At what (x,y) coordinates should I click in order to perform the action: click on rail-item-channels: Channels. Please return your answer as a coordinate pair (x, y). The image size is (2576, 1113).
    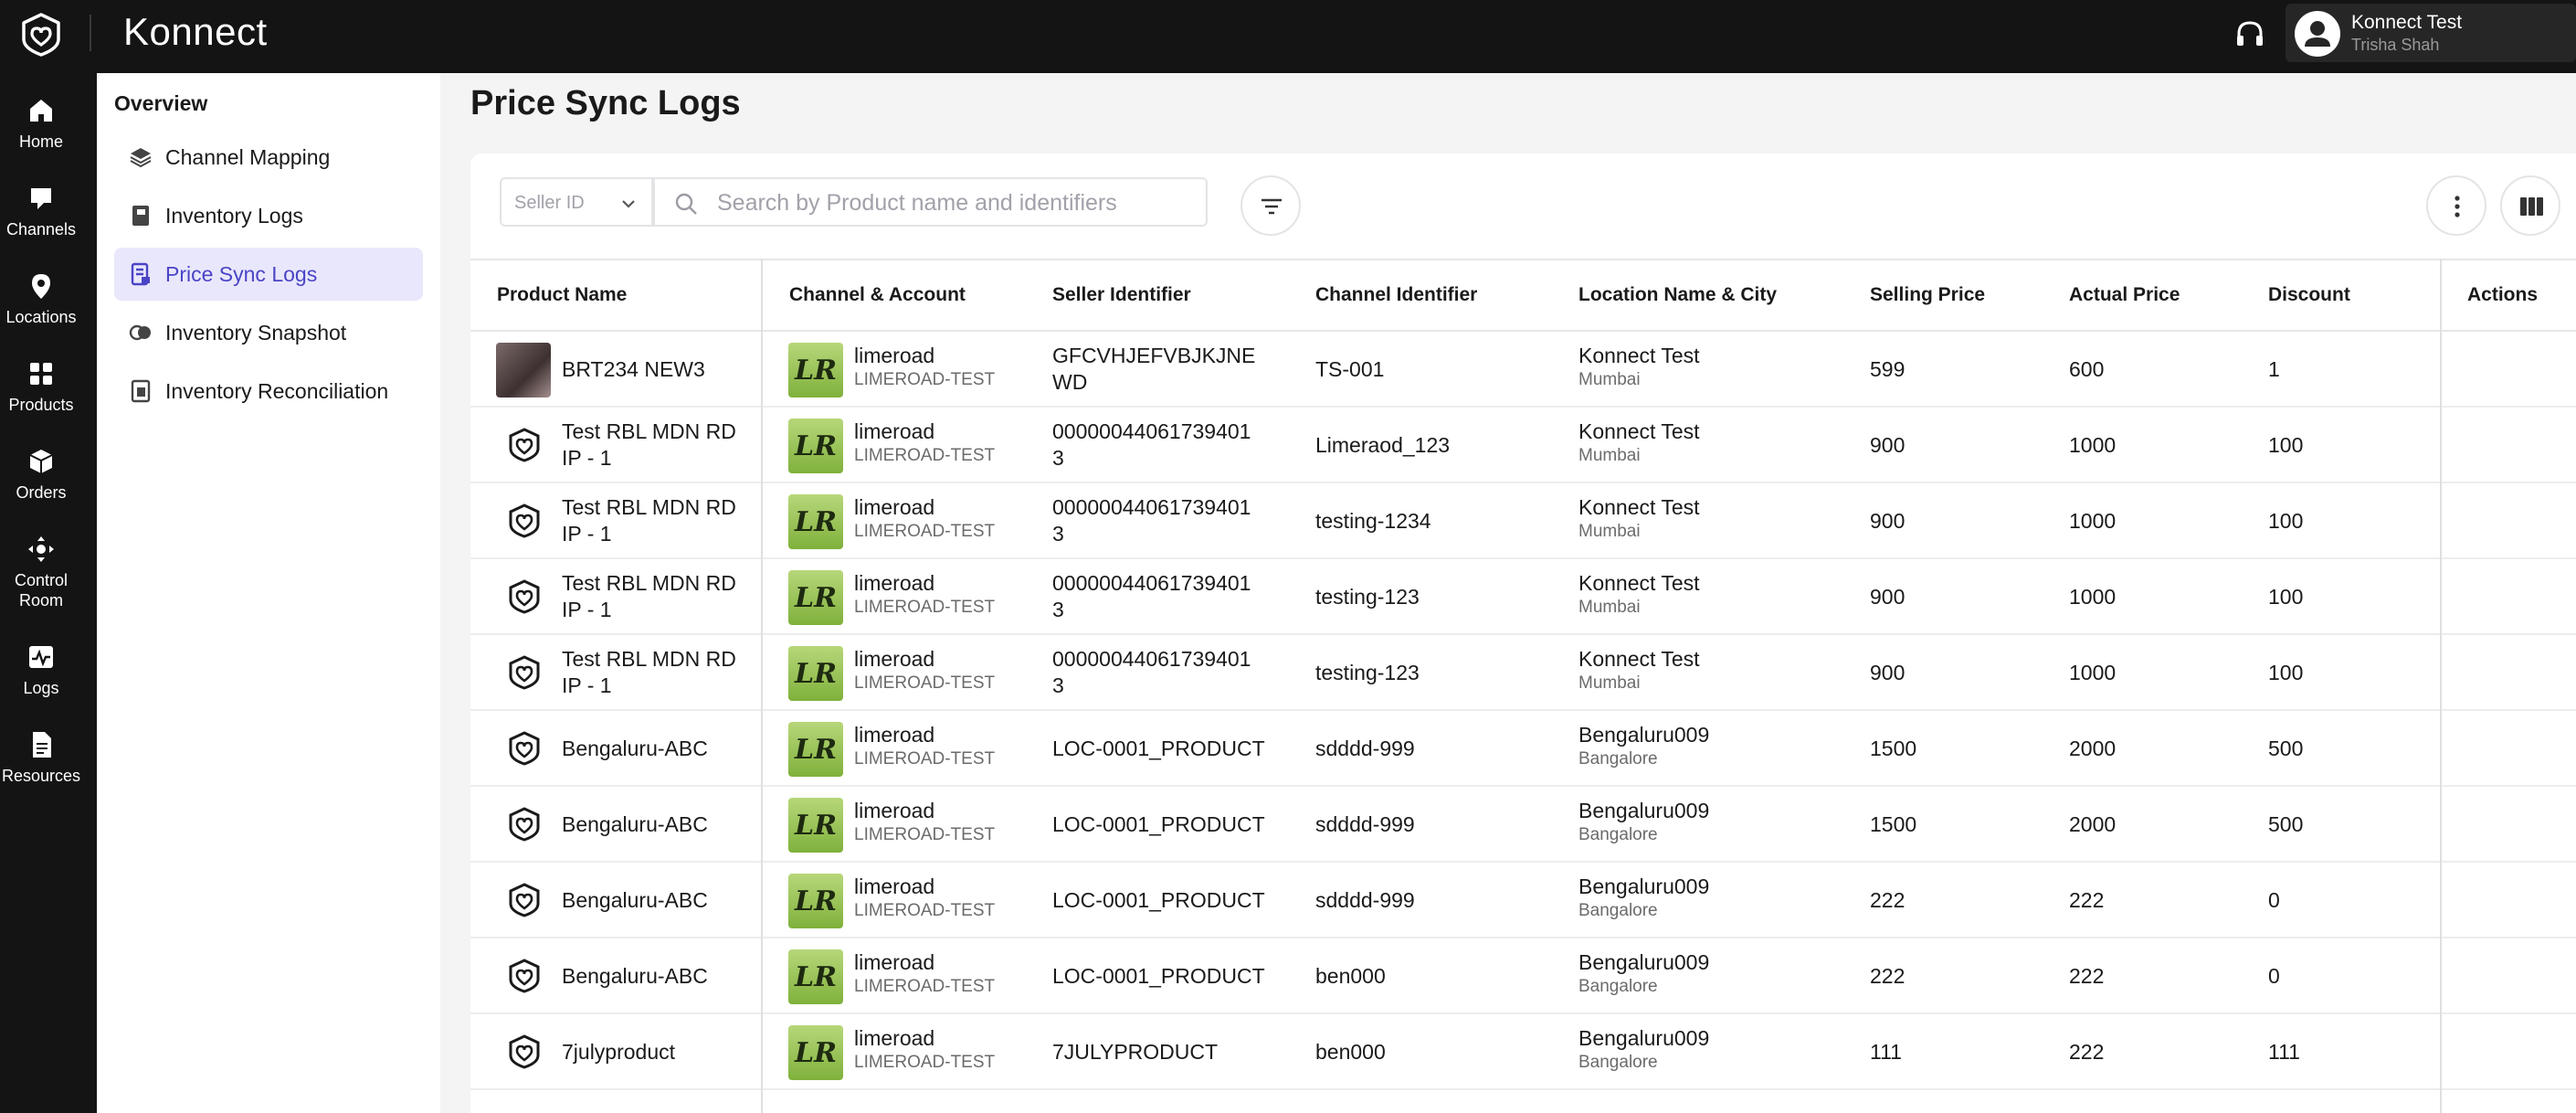
    Looking at the image, I should click on (41, 211).